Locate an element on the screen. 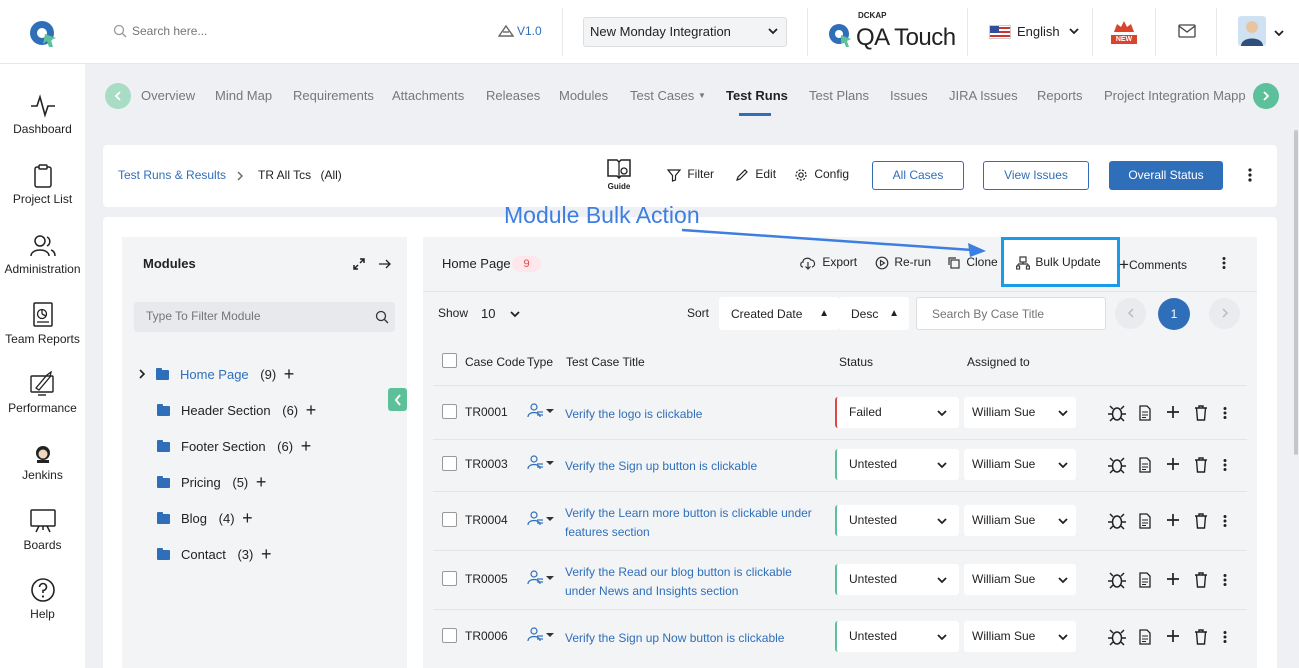  case-title-link: Verify the Sign up button is clickable is located at coordinates (692, 466).